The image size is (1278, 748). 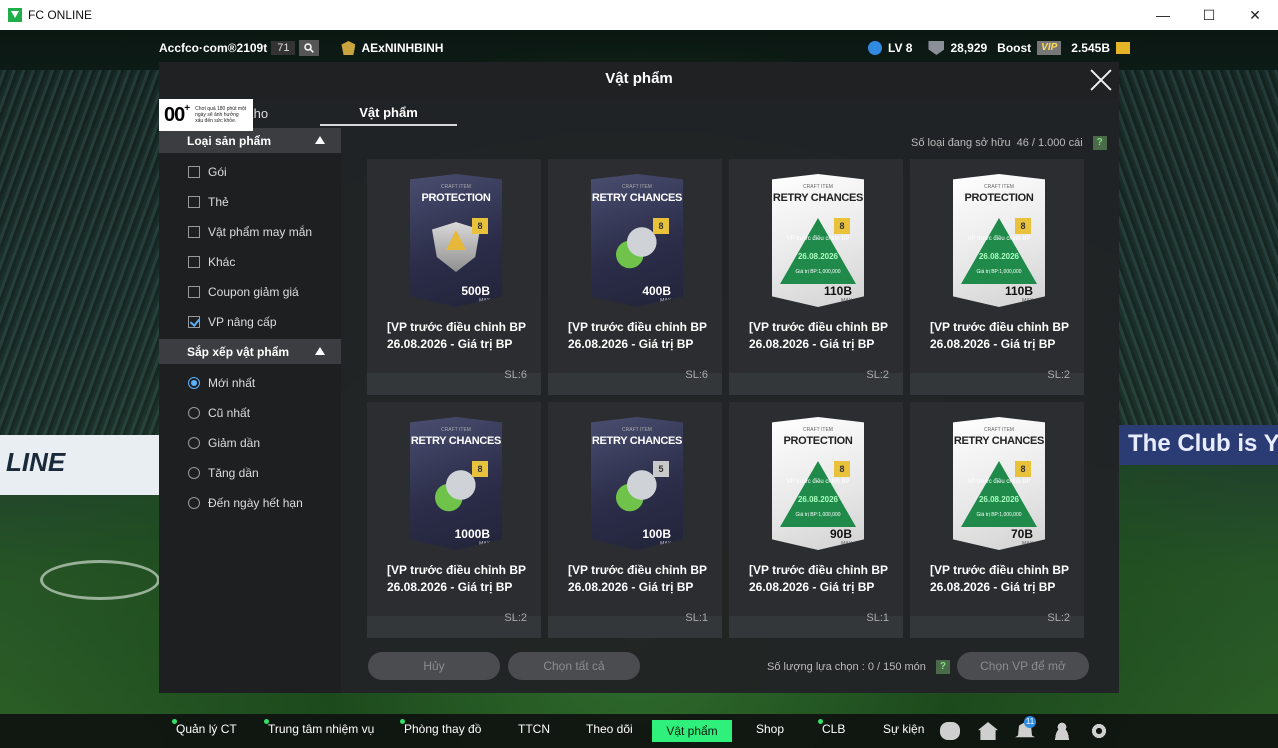 I want to click on nav-label: CLB, so click(x=834, y=729).